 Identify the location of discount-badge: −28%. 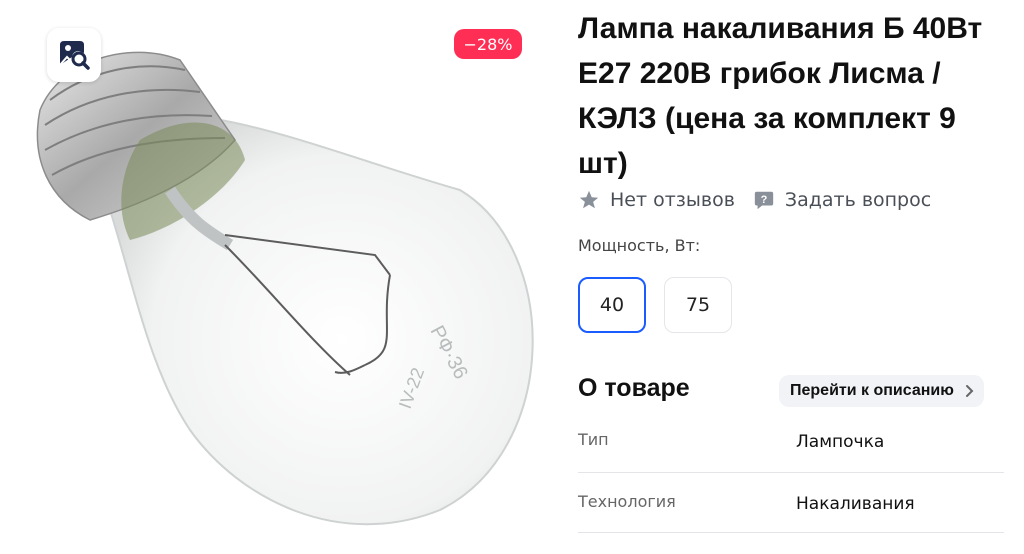
(488, 44).